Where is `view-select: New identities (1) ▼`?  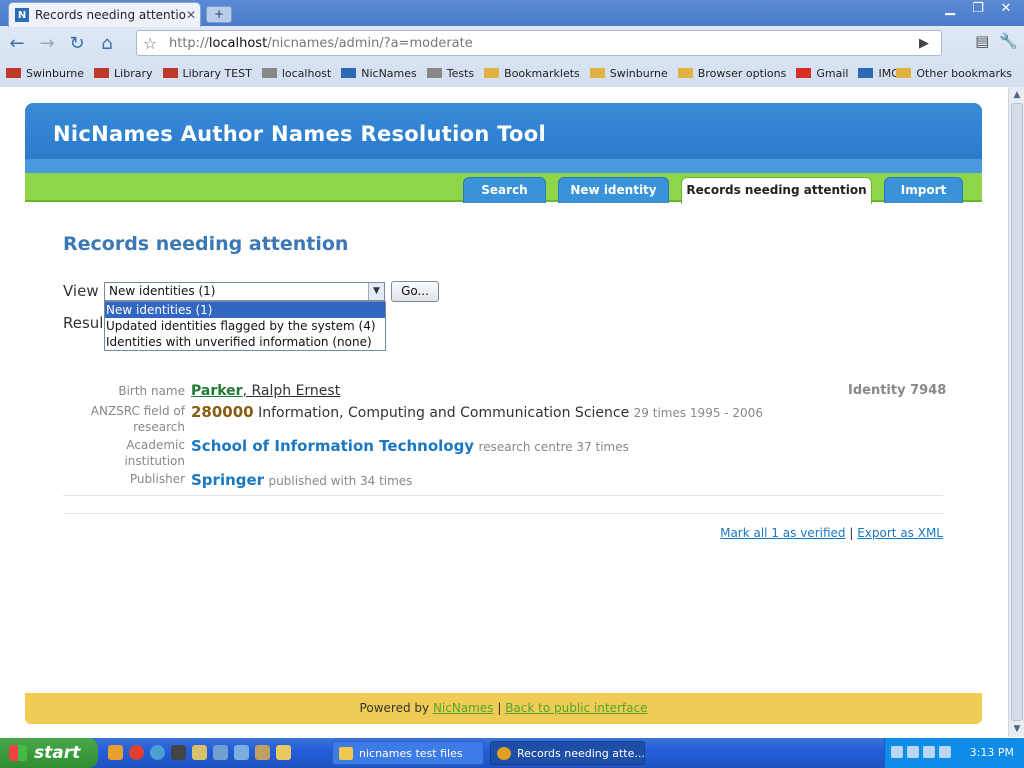
view-select: New identities (1) ▼ is located at coordinates (244, 291).